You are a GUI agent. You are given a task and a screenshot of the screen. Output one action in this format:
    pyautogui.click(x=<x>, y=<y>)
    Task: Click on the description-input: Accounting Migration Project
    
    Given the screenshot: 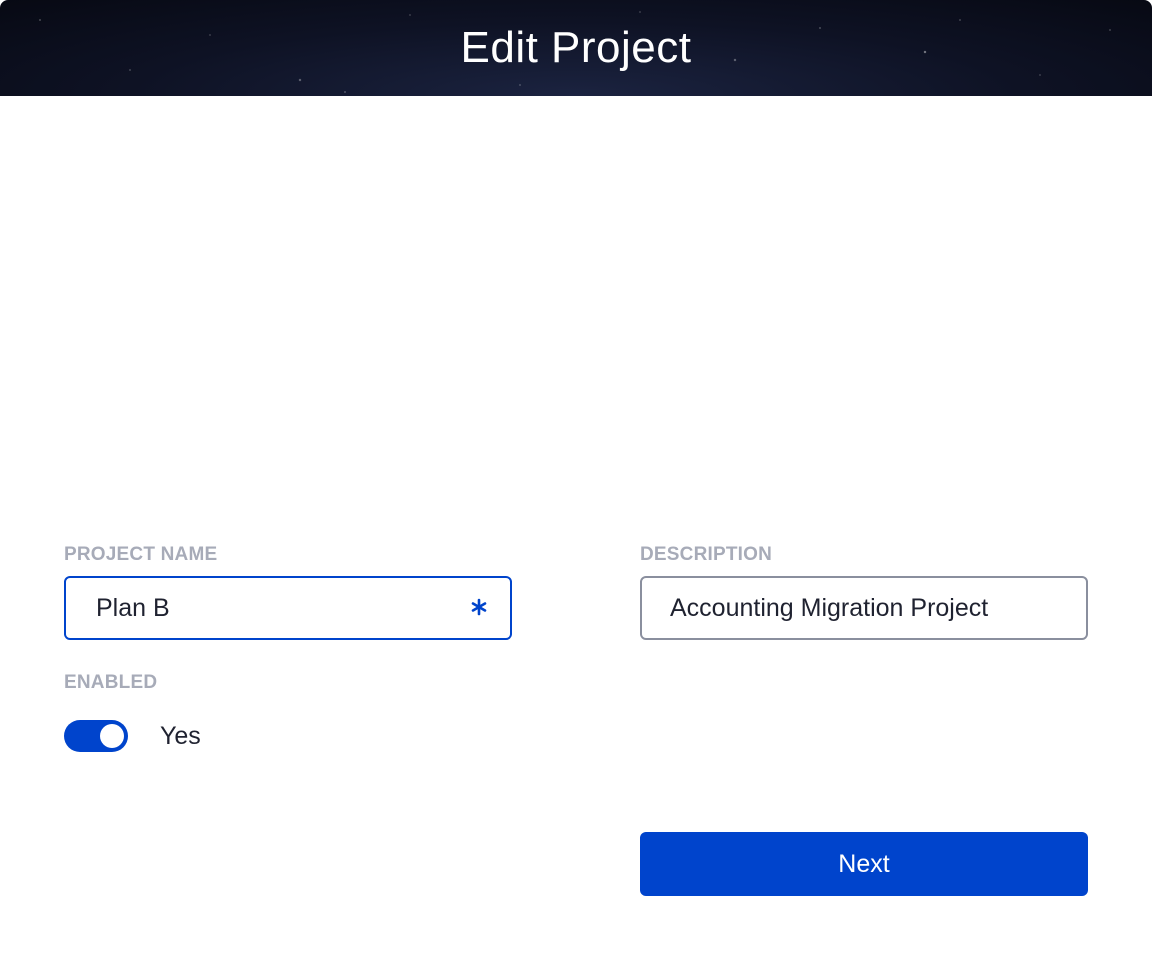 What is the action you would take?
    pyautogui.click(x=864, y=608)
    